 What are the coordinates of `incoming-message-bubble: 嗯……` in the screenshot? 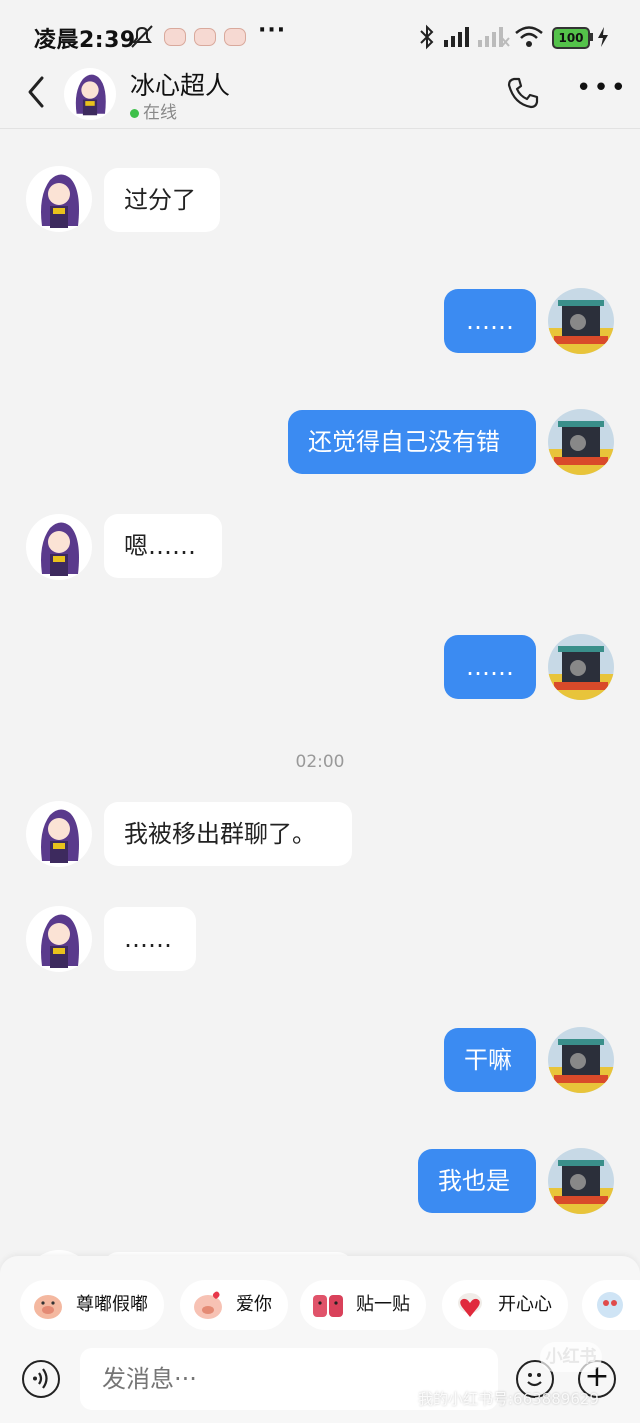 It's located at (163, 546).